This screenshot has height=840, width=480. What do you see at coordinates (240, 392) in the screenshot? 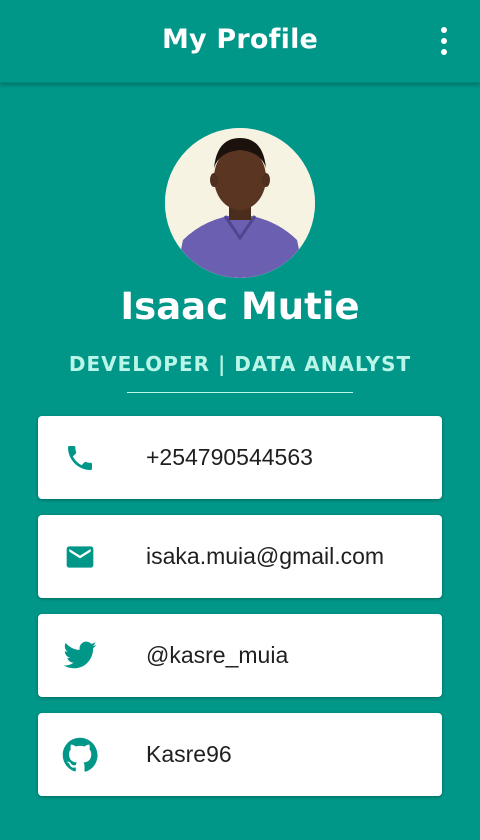
I see `divider` at bounding box center [240, 392].